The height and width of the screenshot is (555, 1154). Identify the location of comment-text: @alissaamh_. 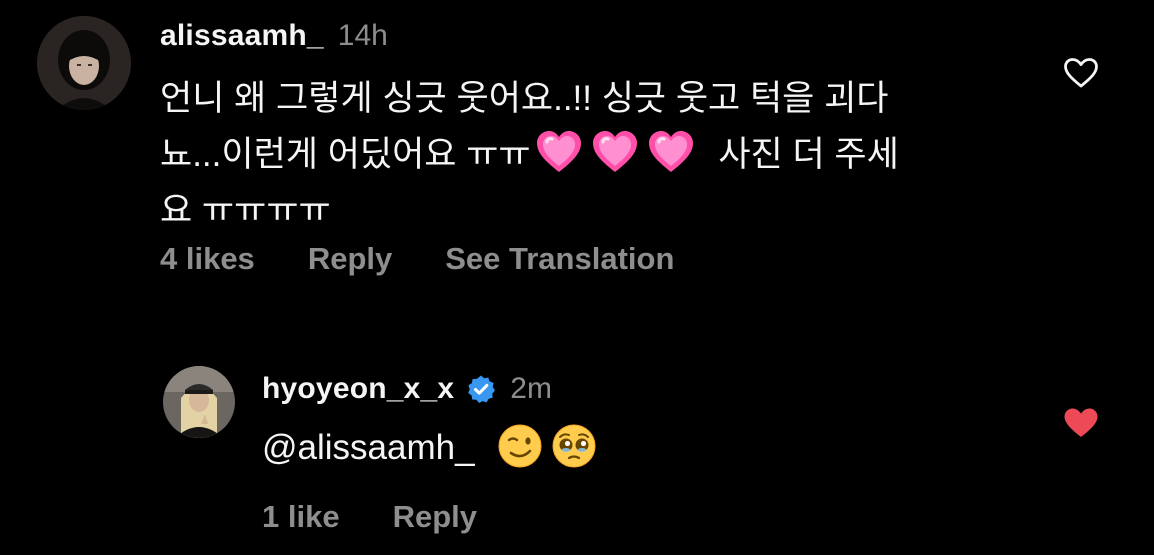
(429, 448).